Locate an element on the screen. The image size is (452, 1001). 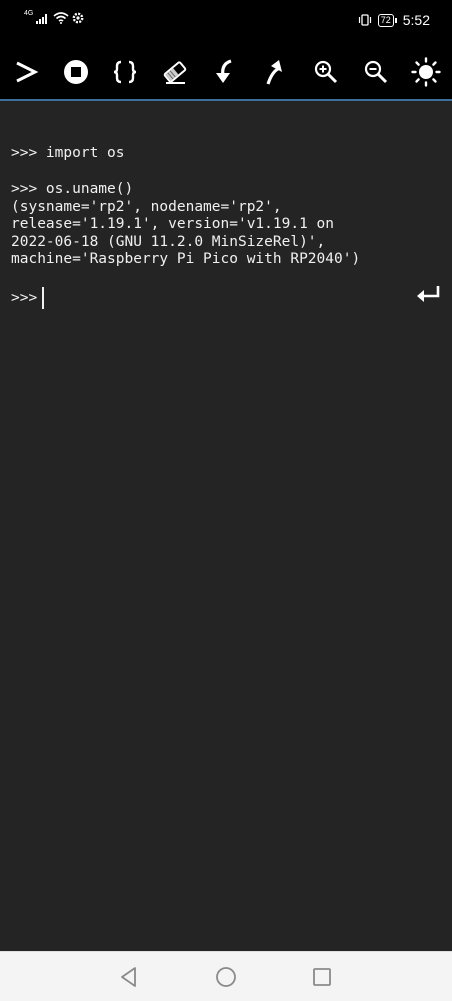
home-circle-icon is located at coordinates (226, 977).